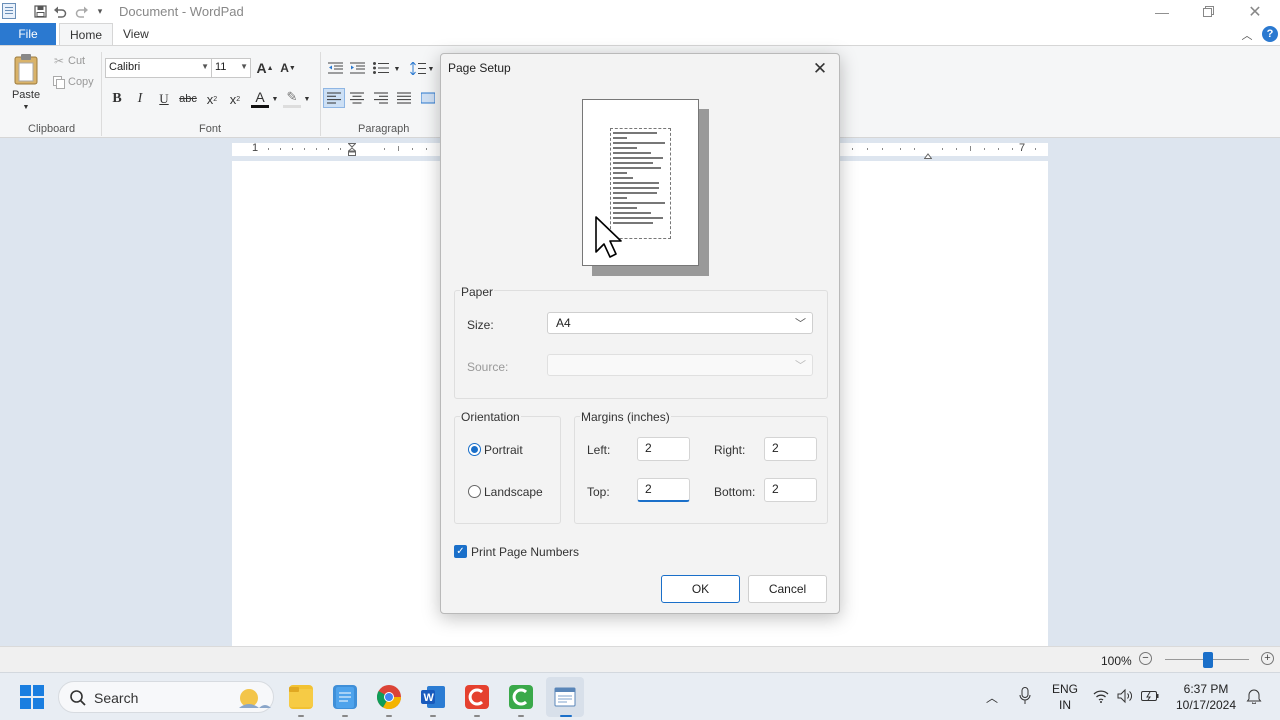 This screenshot has width=1280, height=720. Describe the element at coordinates (78, 61) in the screenshot. I see `cut-button: Cut` at that location.